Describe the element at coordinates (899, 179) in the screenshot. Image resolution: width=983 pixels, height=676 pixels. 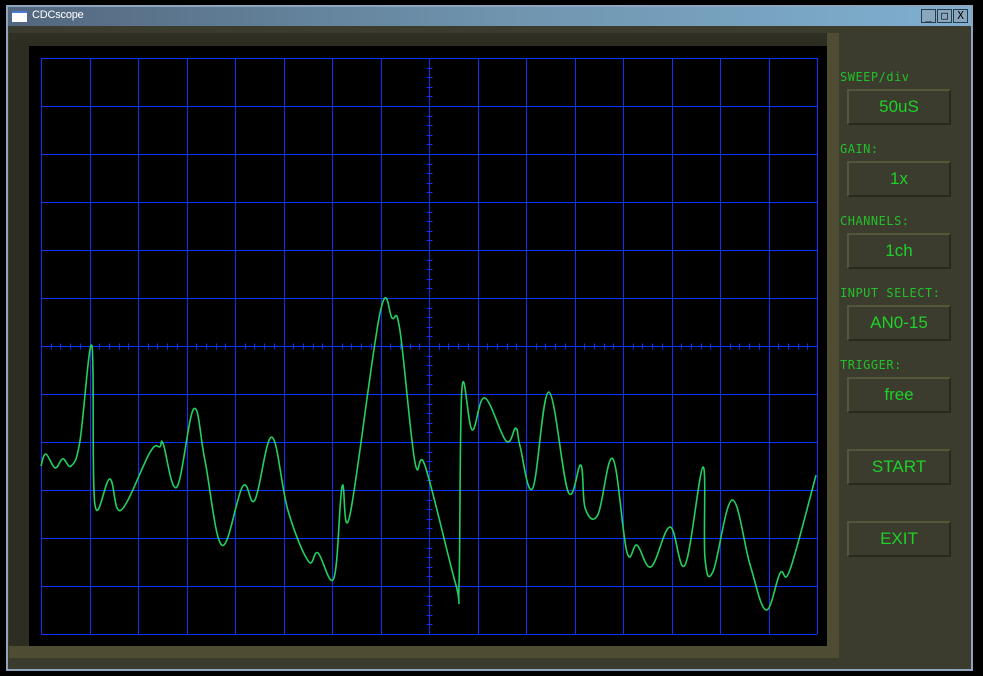
I see `gain-button: 1x` at that location.